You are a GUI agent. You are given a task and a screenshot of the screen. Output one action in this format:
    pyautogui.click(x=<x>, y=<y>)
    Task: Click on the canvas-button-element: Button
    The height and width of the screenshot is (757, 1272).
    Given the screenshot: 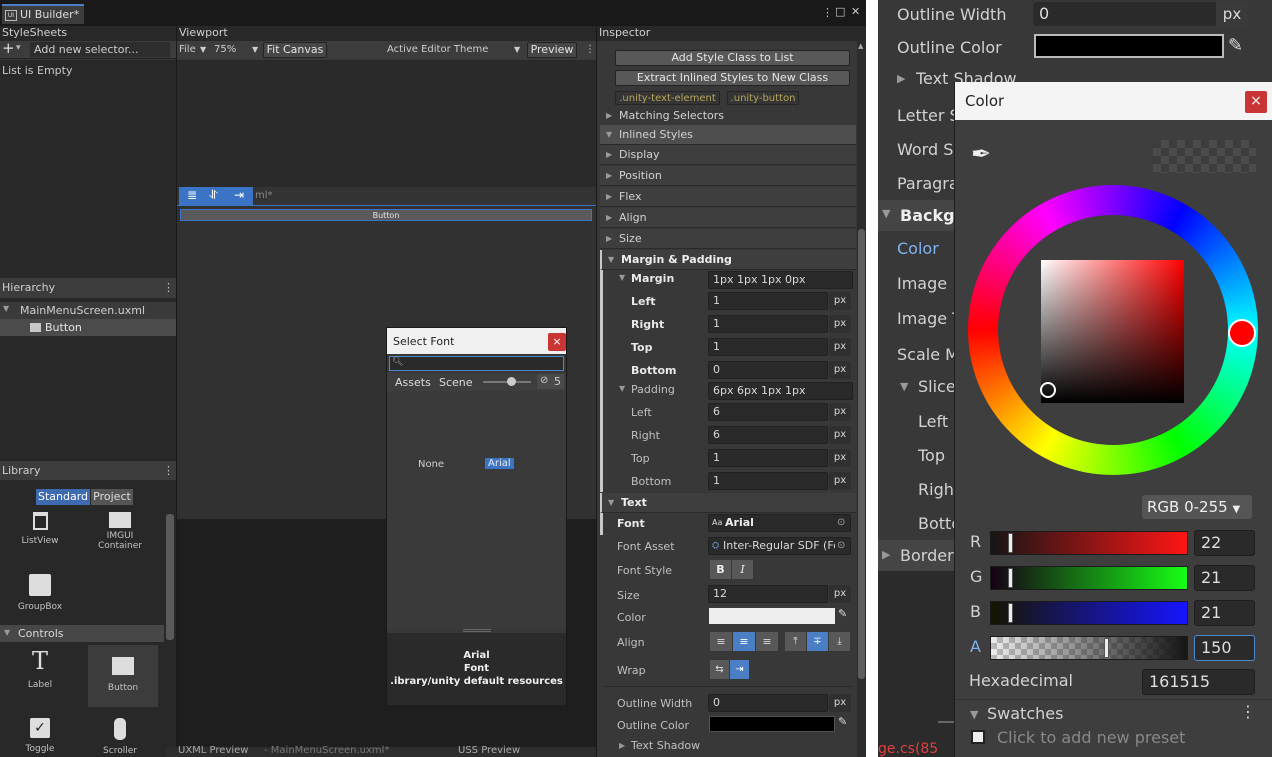 What is the action you would take?
    pyautogui.click(x=386, y=215)
    